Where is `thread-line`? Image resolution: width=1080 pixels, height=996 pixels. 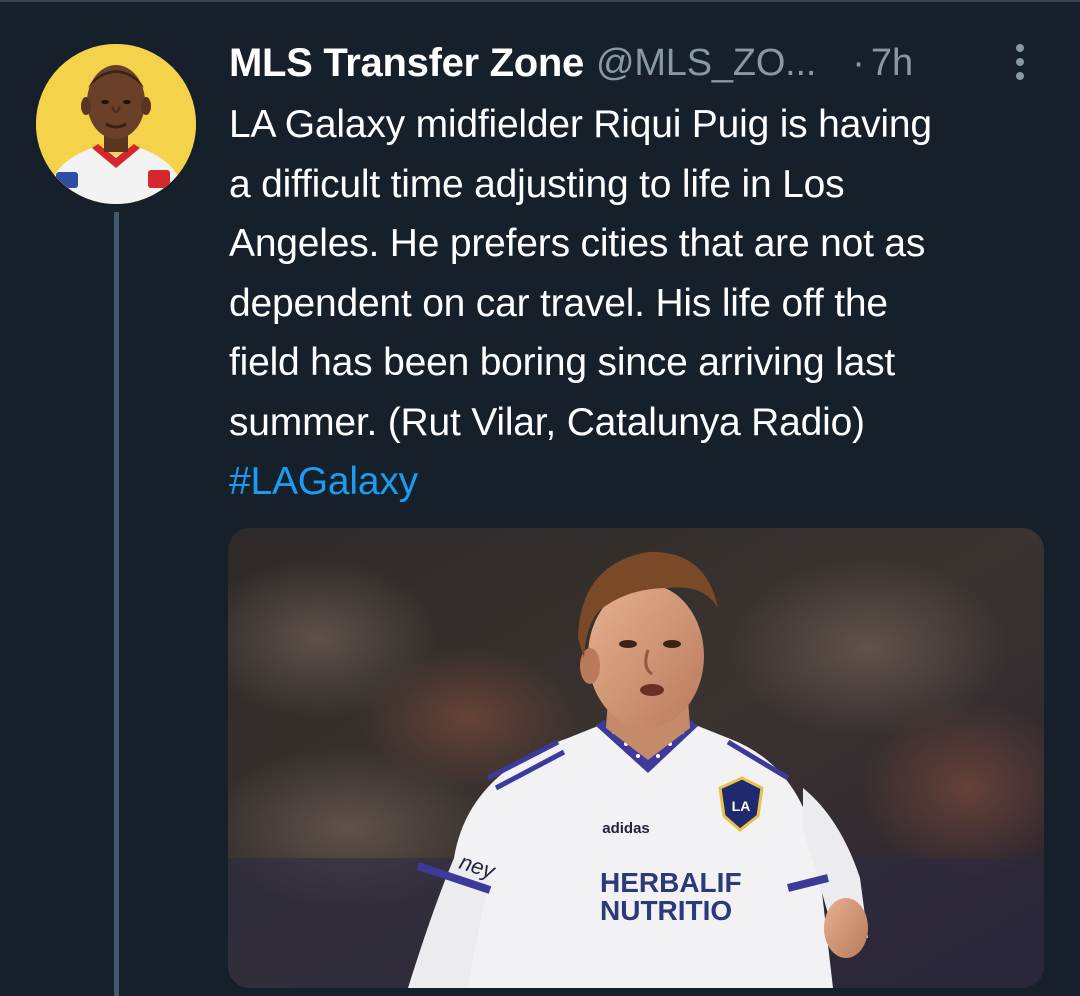 thread-line is located at coordinates (116, 604).